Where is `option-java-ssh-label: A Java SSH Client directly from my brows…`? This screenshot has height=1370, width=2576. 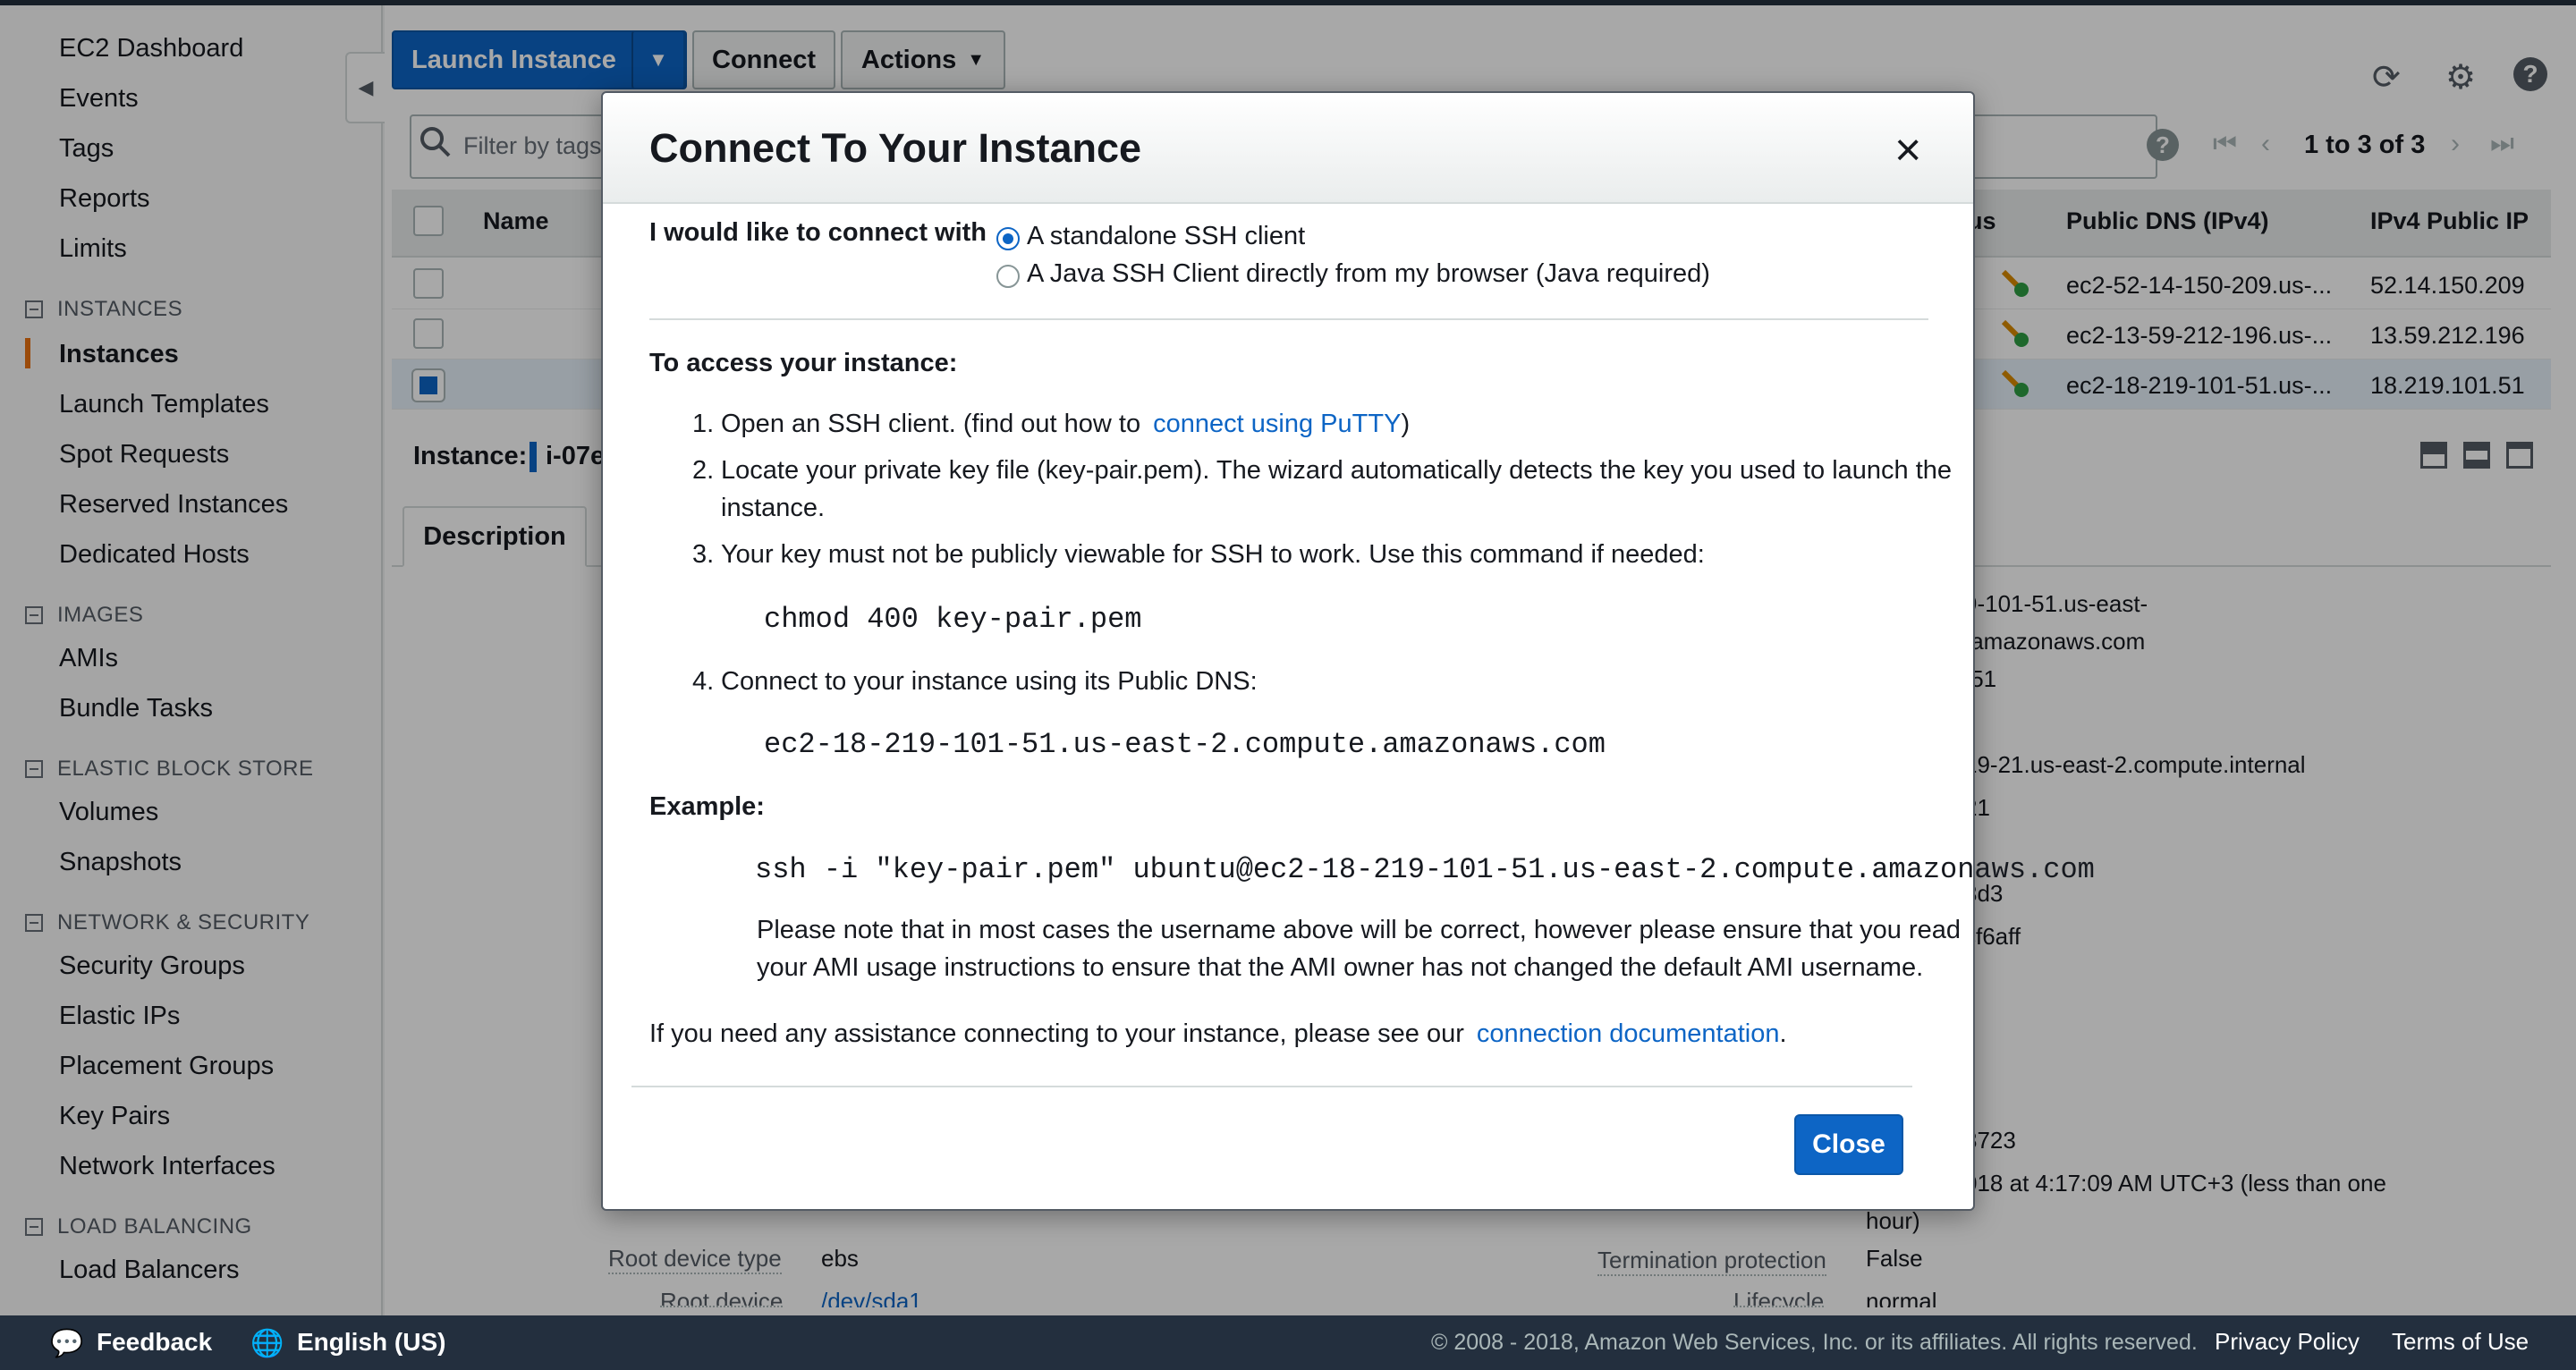
option-java-ssh-label: A Java SSH Client directly from my brows… is located at coordinates (1368, 274).